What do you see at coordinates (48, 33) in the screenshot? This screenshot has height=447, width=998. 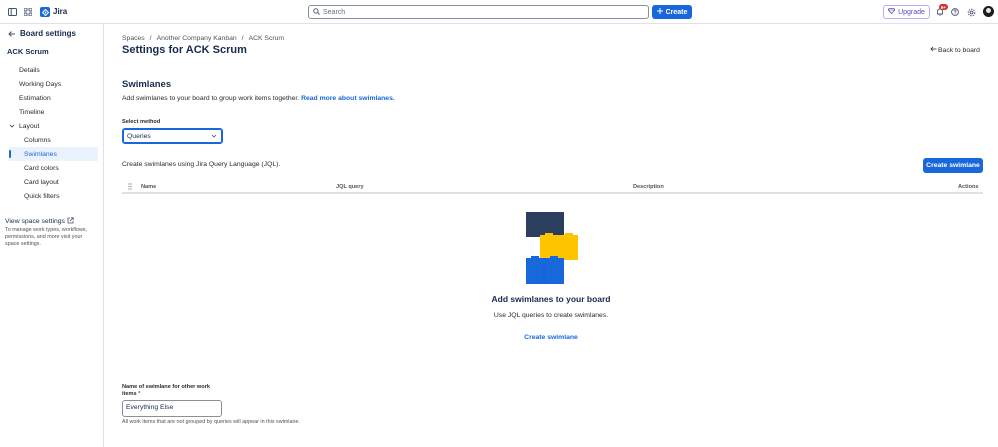 I see `sidebar-header-title: Board settings` at bounding box center [48, 33].